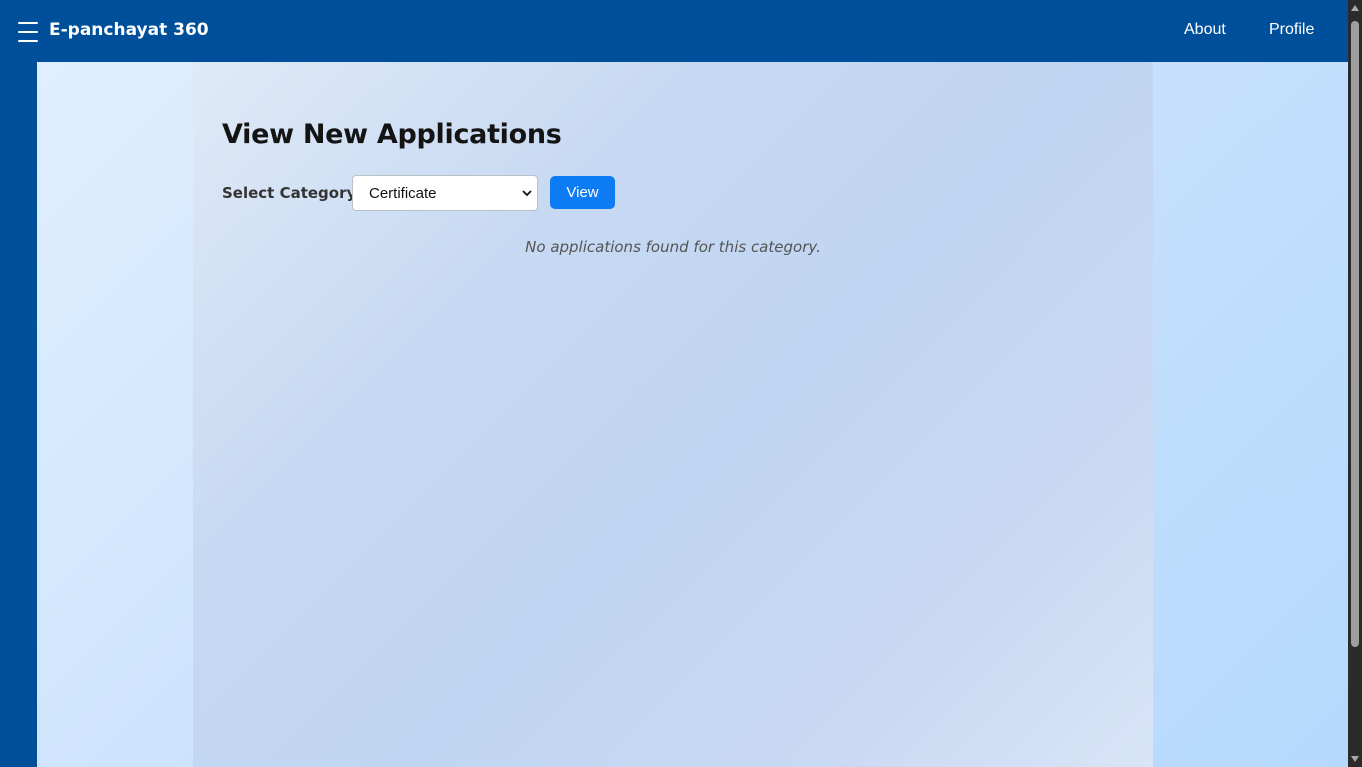 The height and width of the screenshot is (767, 1362). What do you see at coordinates (527, 193) in the screenshot?
I see `chevron-down-icon` at bounding box center [527, 193].